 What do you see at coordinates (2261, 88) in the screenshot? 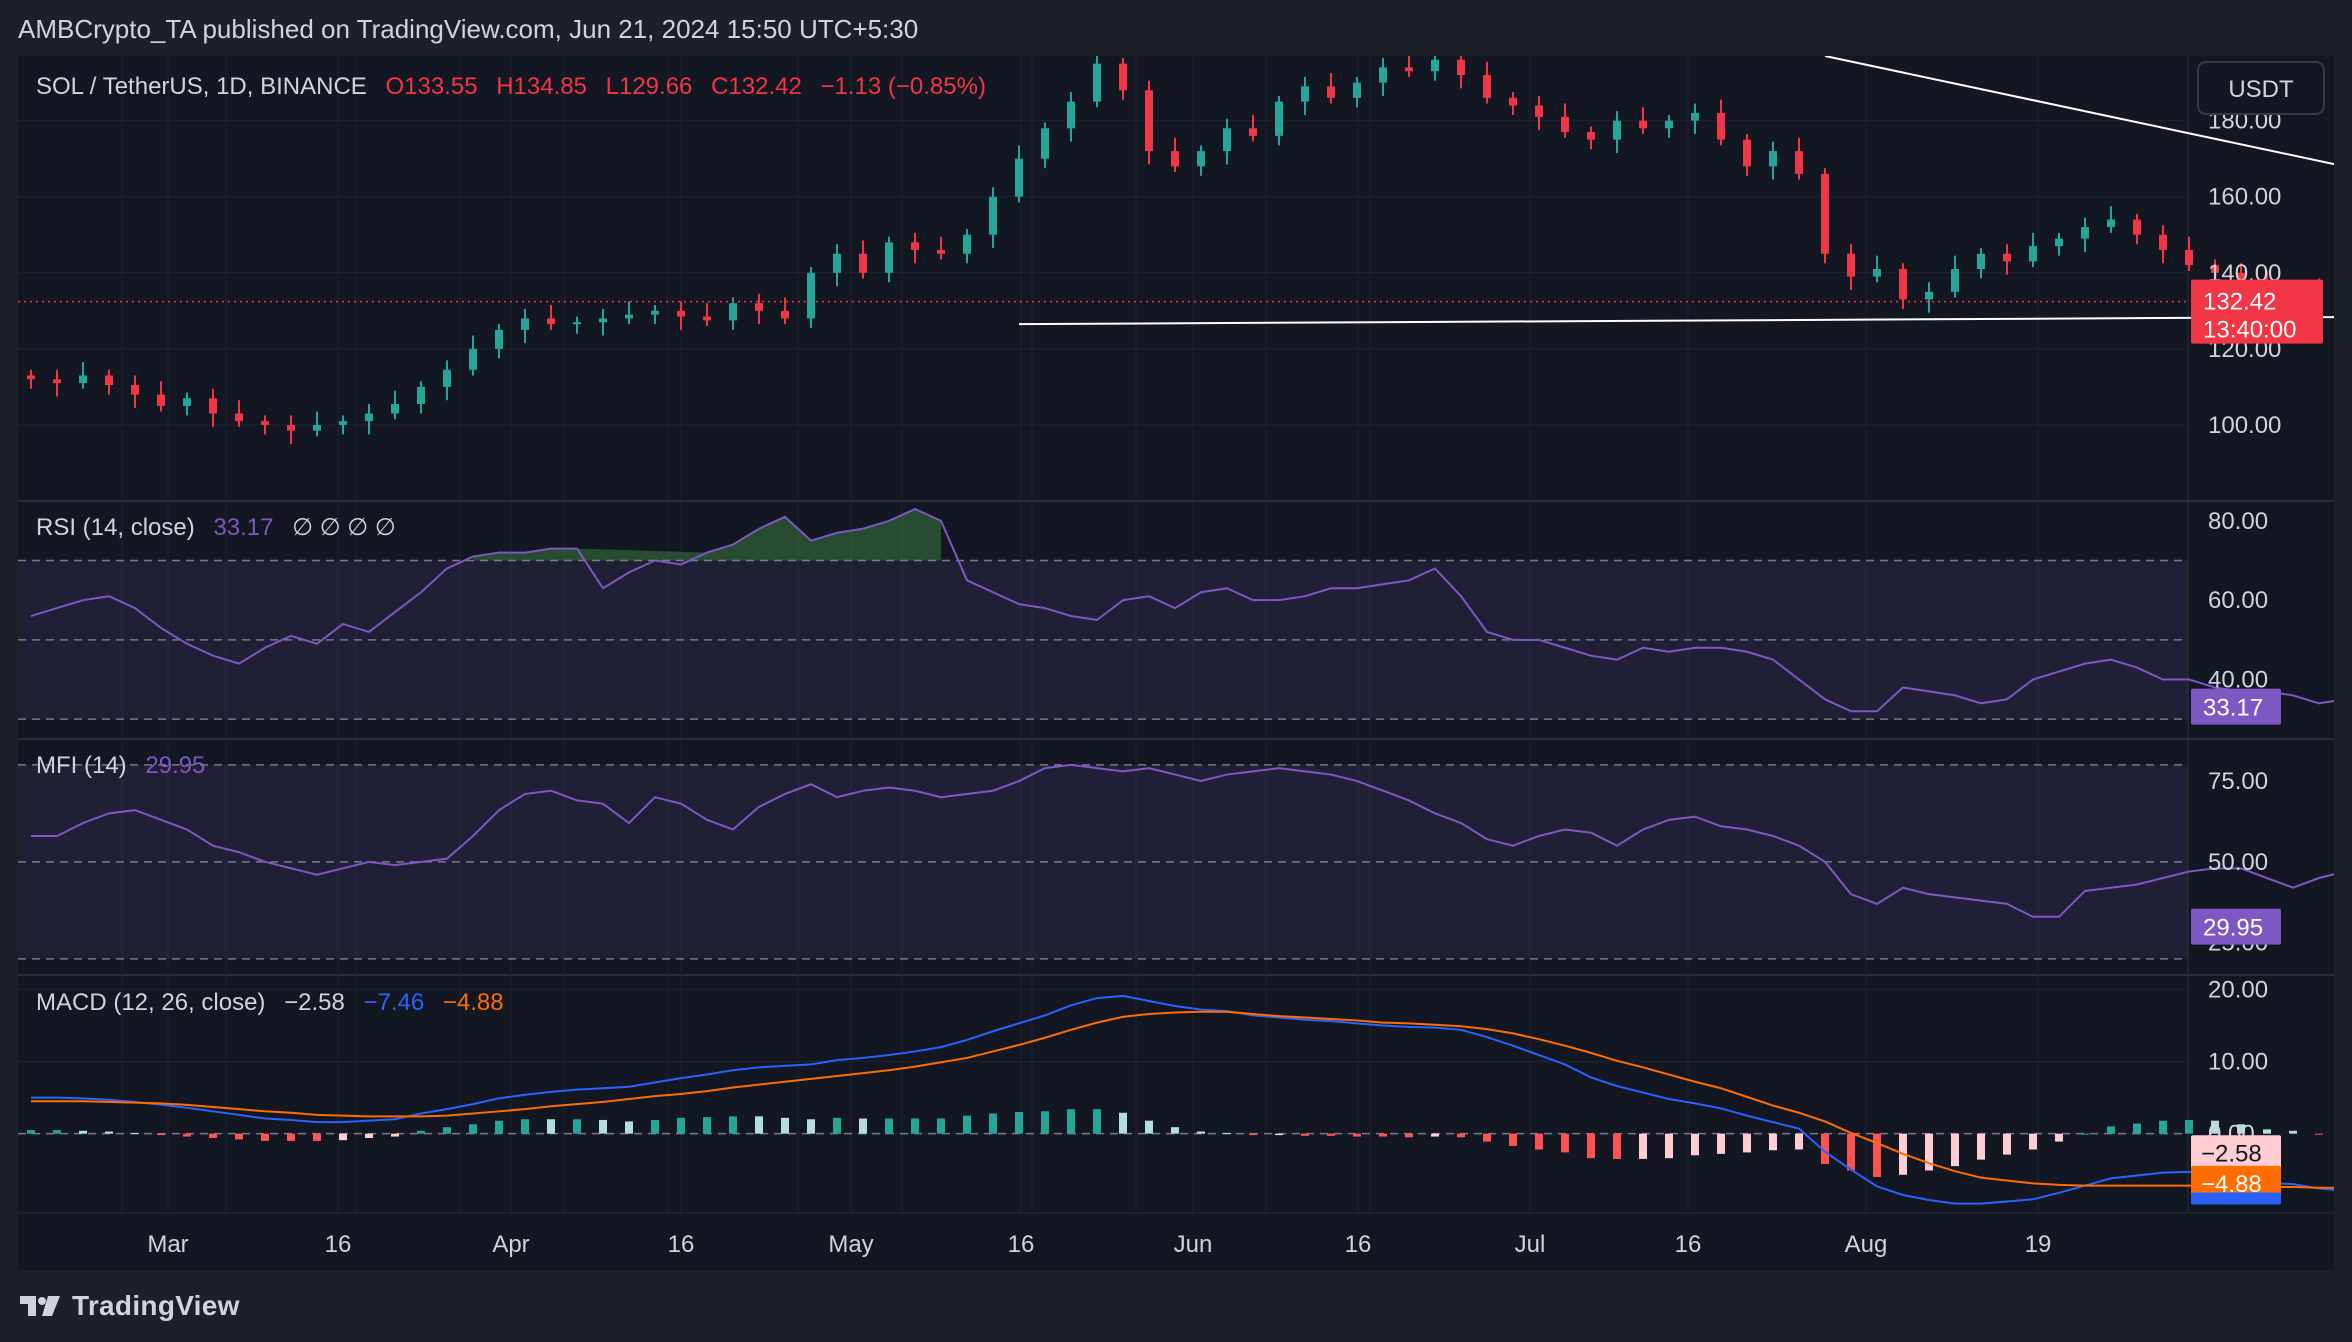
I see `currency-button: USDT` at bounding box center [2261, 88].